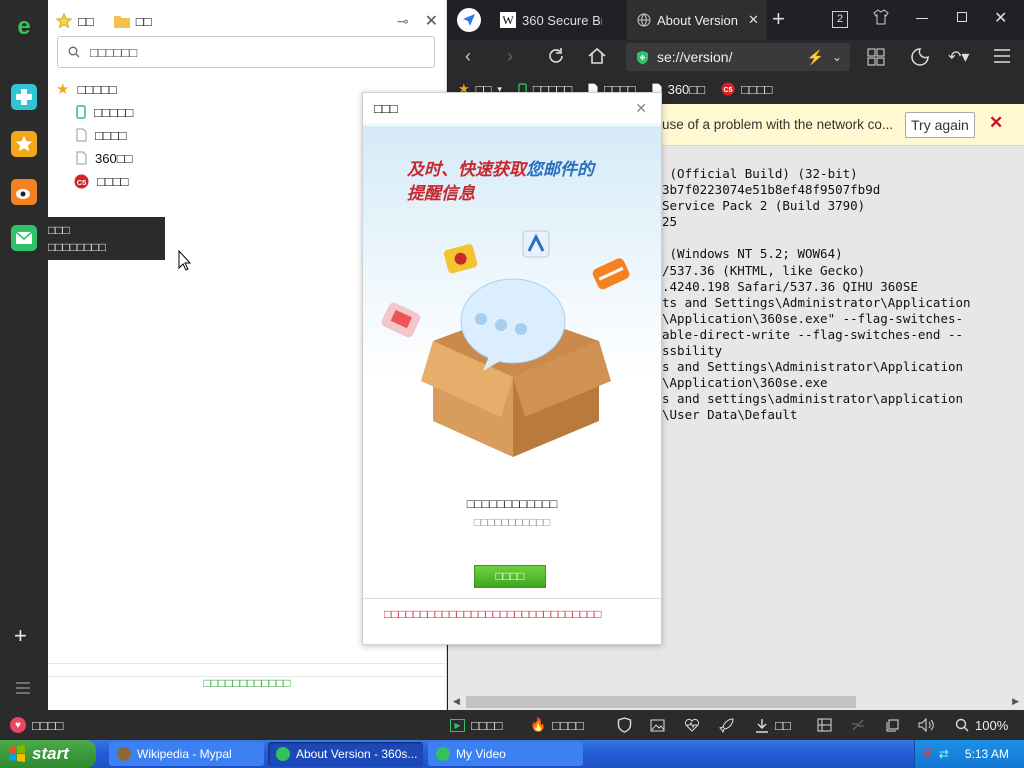 The image size is (1024, 768). I want to click on version-line: (Official Build) (32-bit), so click(760, 173).